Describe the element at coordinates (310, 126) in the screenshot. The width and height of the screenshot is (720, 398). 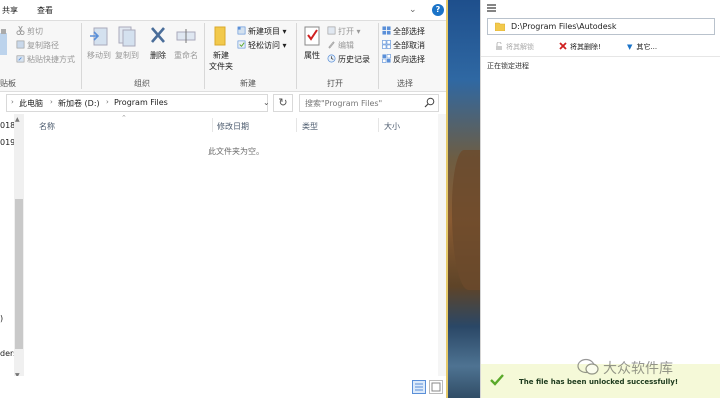
I see `column-header-type: 类型` at that location.